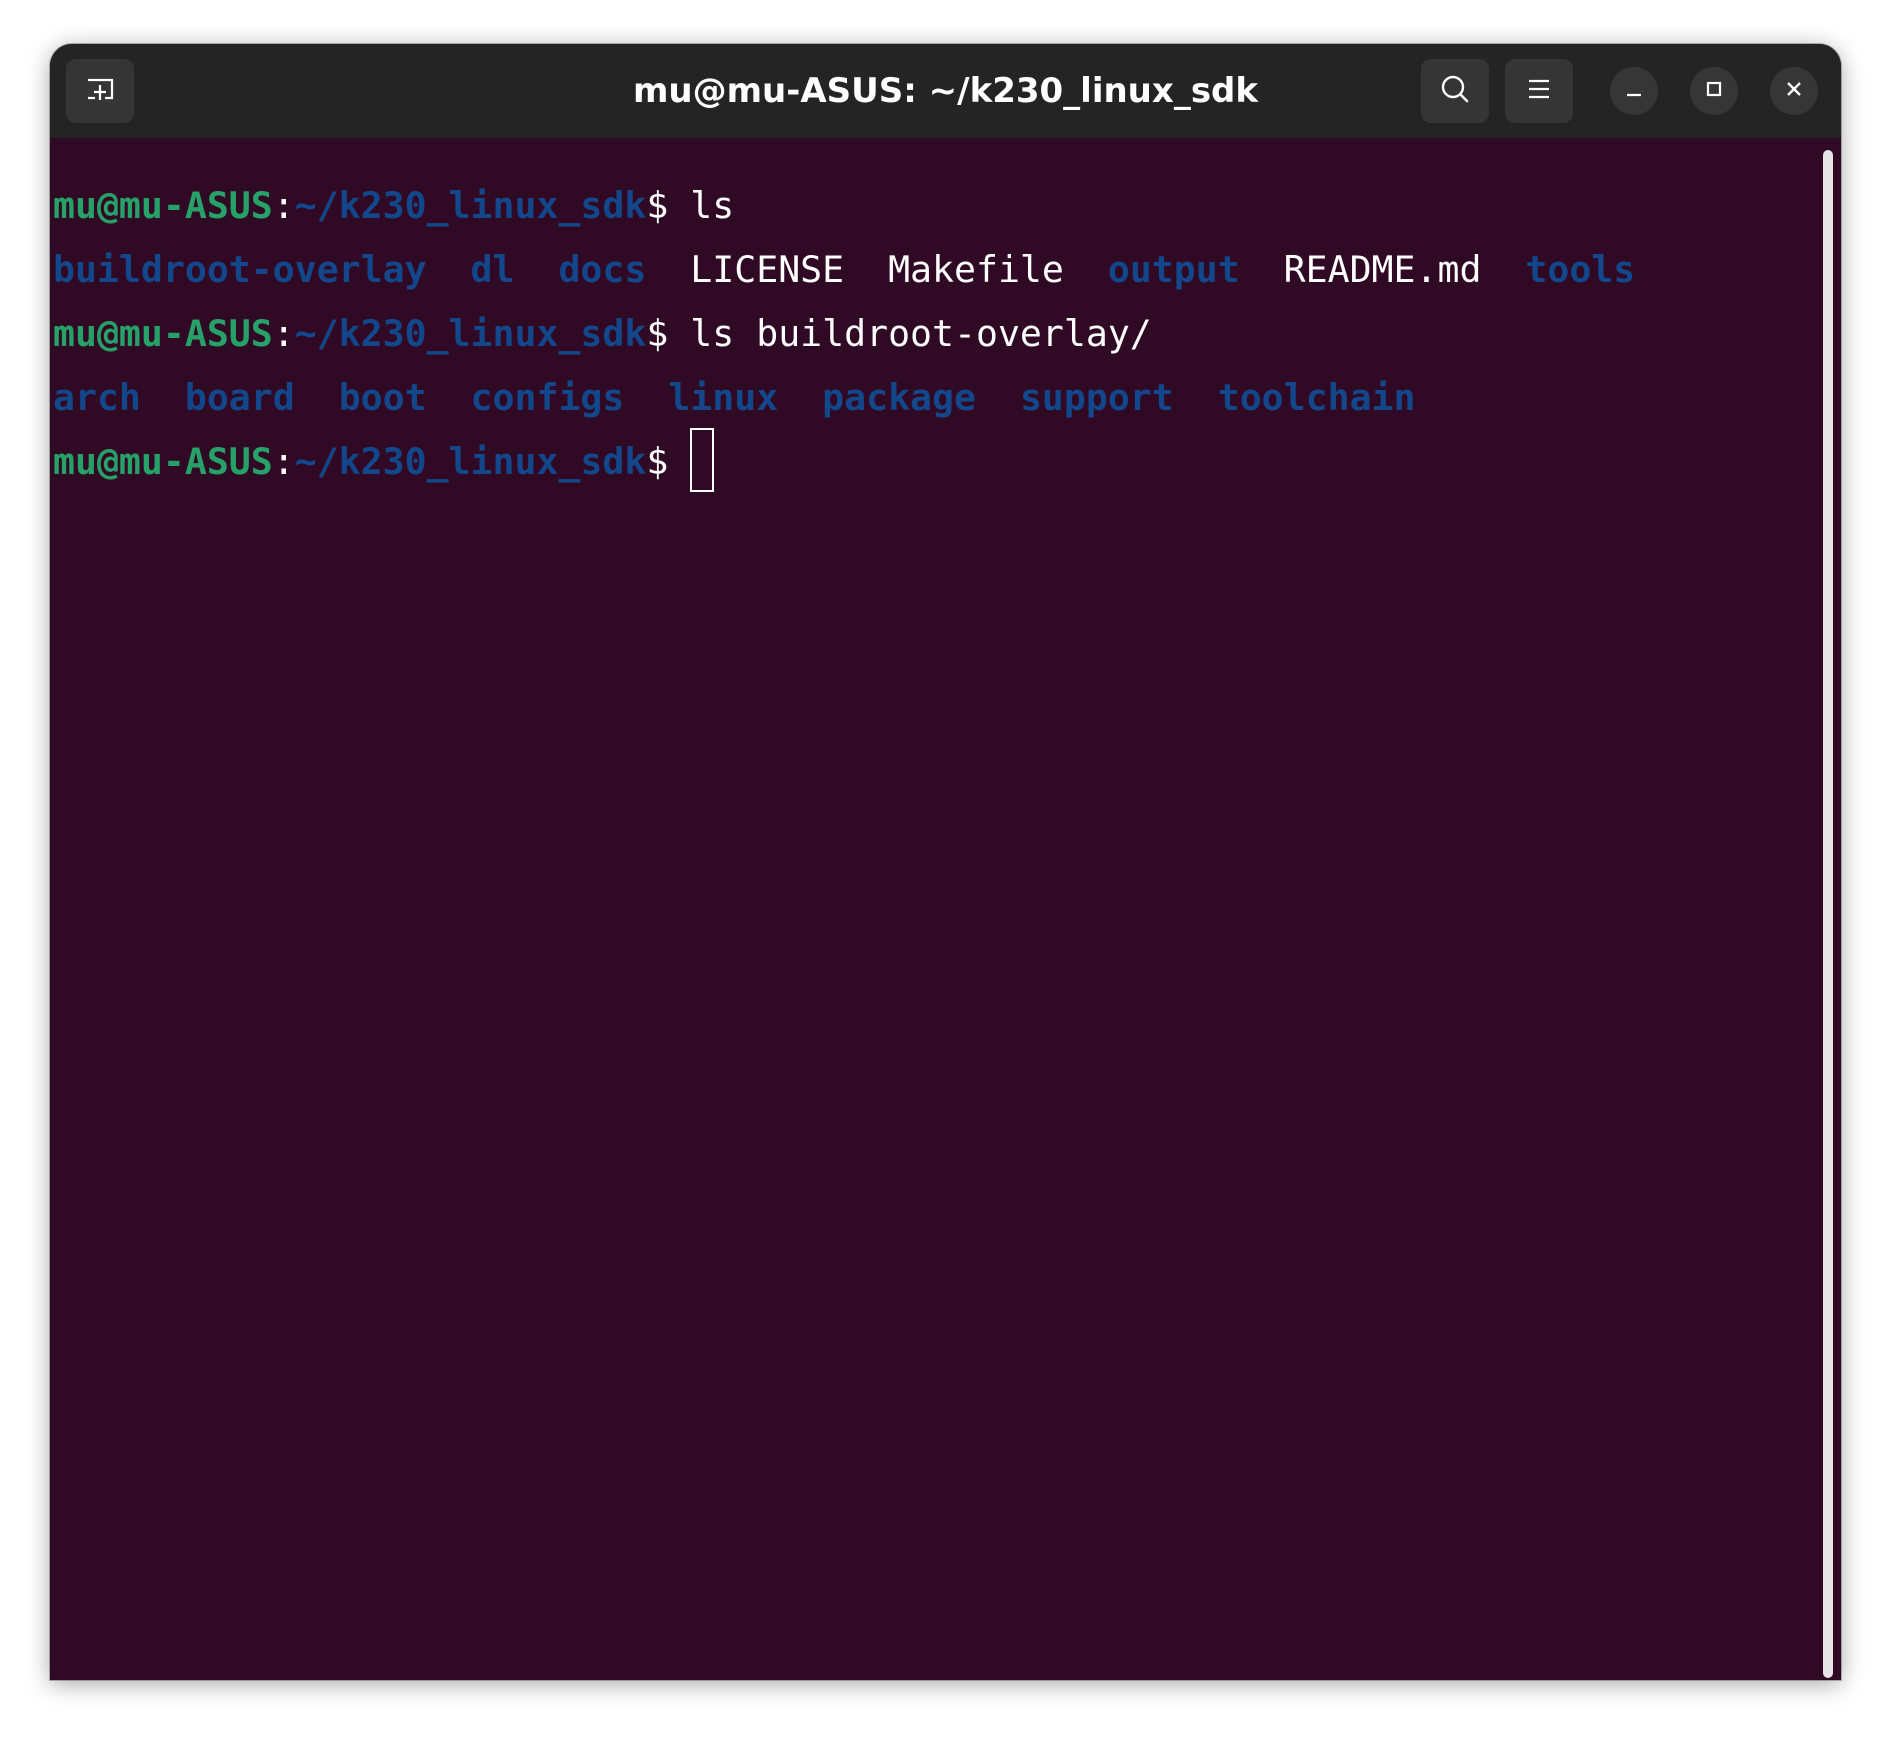 Image resolution: width=1892 pixels, height=1738 pixels. What do you see at coordinates (602, 269) in the screenshot?
I see `directory-entry: docs` at bounding box center [602, 269].